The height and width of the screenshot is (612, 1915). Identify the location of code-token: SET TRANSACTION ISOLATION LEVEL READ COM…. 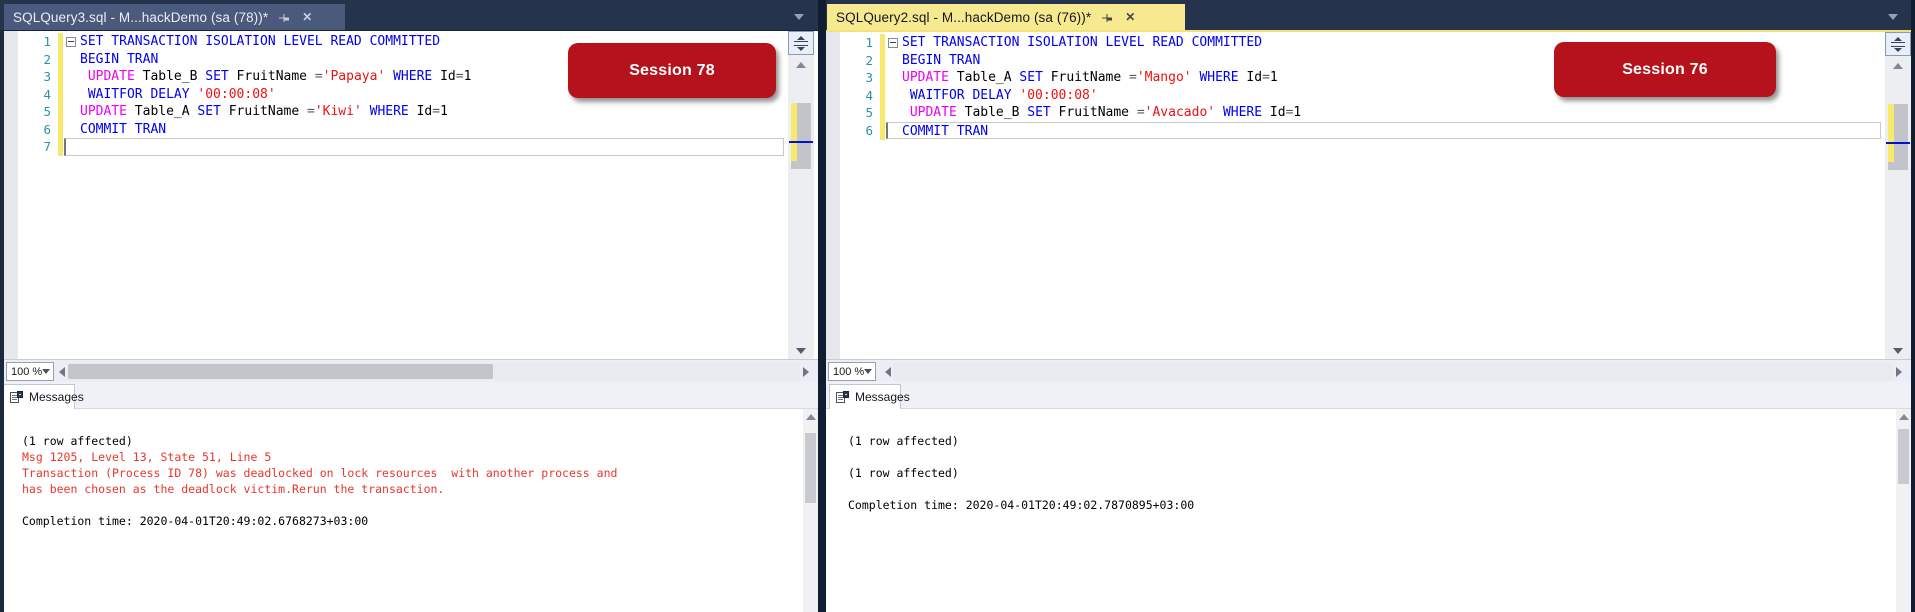
(1082, 42).